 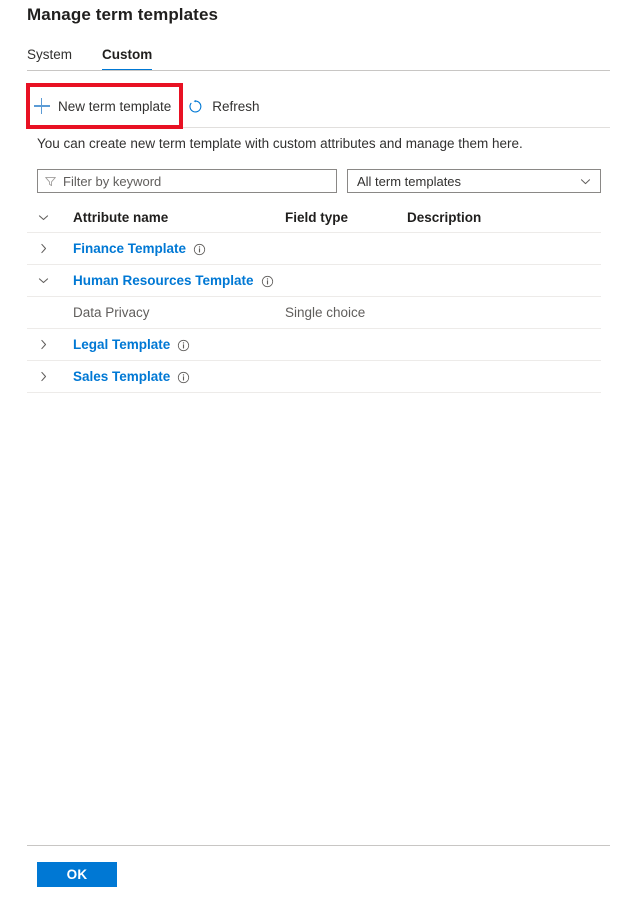 What do you see at coordinates (49, 58) in the screenshot?
I see `tab-system: System` at bounding box center [49, 58].